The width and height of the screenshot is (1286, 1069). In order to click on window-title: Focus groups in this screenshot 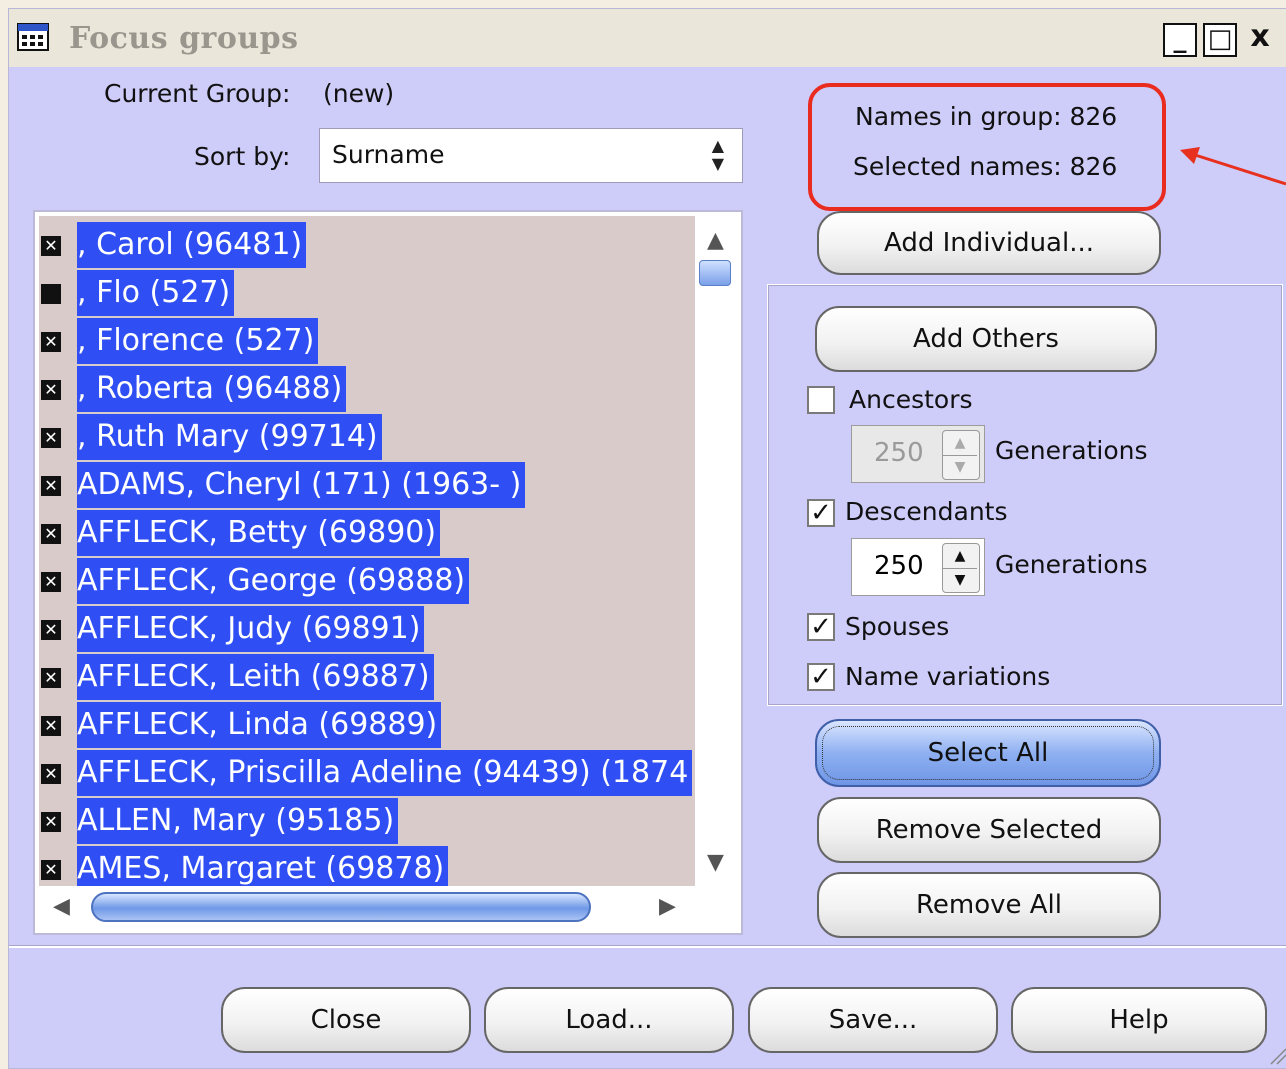, I will do `click(184, 38)`.